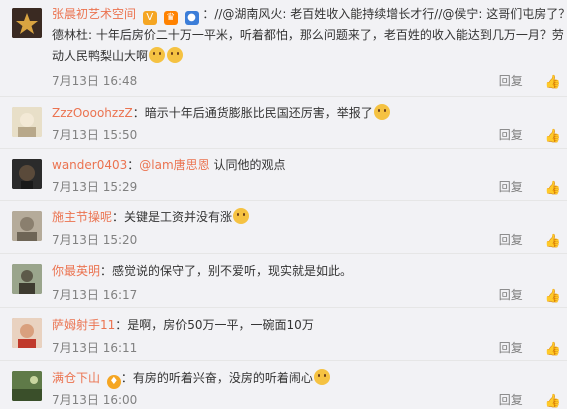 The width and height of the screenshot is (567, 409). I want to click on comment-username: 你最英明, so click(76, 271).